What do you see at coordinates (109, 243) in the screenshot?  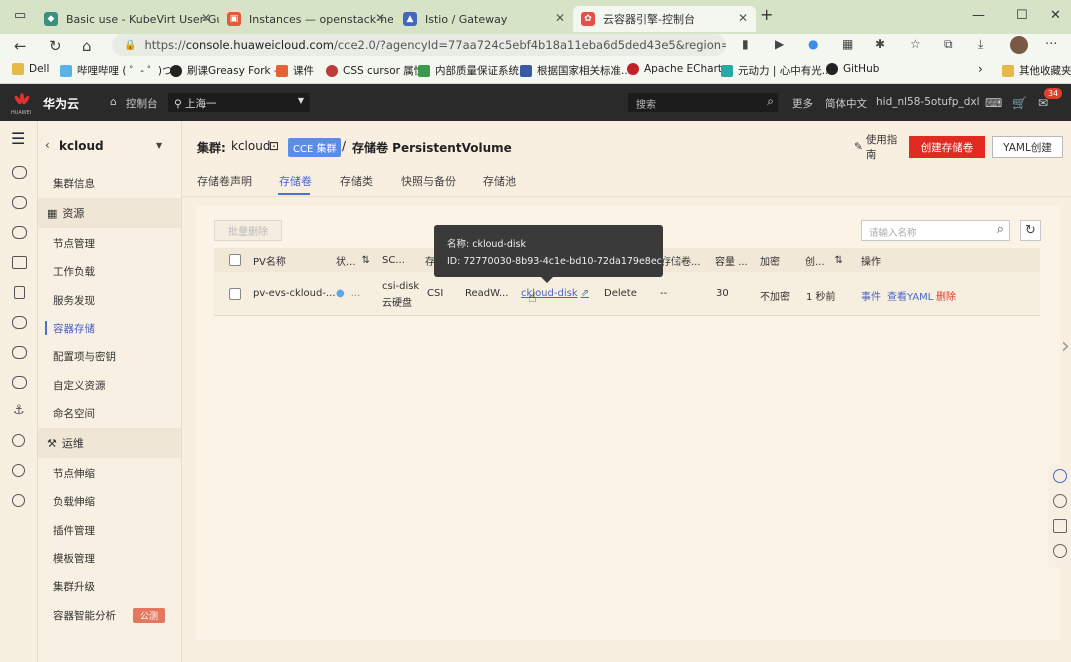 I see `sidebar-item-nodes: 节点管理` at bounding box center [109, 243].